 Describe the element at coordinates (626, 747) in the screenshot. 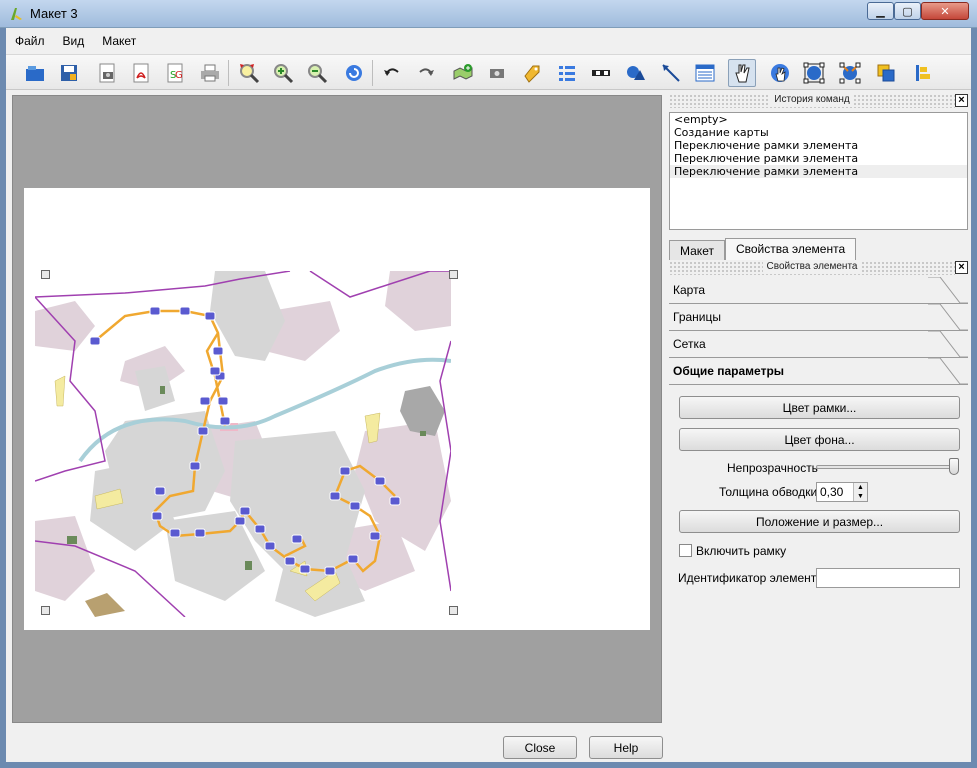

I see `help-button: Help` at that location.